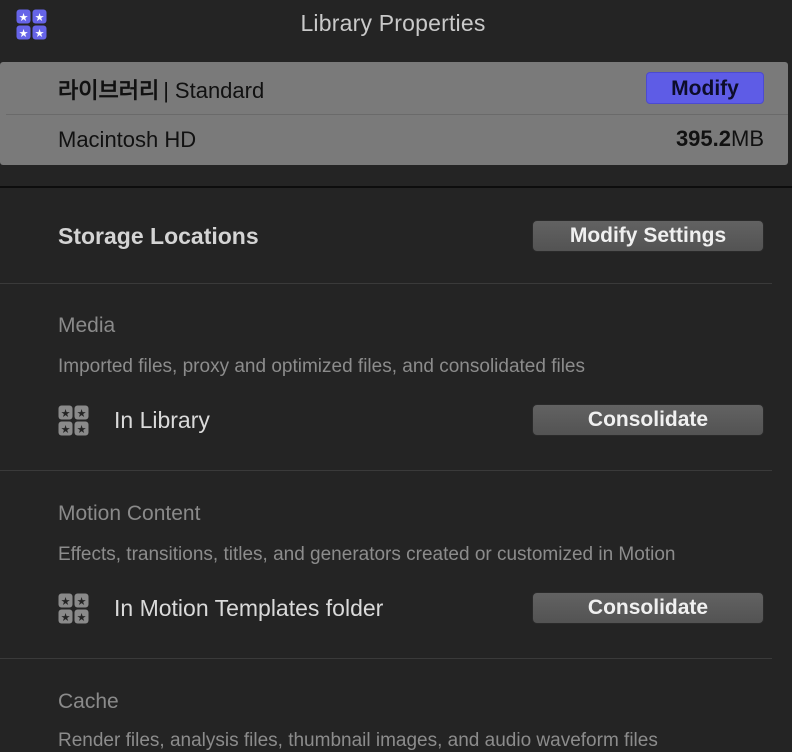 The width and height of the screenshot is (792, 752). I want to click on cache-heading: Cache, so click(88, 701).